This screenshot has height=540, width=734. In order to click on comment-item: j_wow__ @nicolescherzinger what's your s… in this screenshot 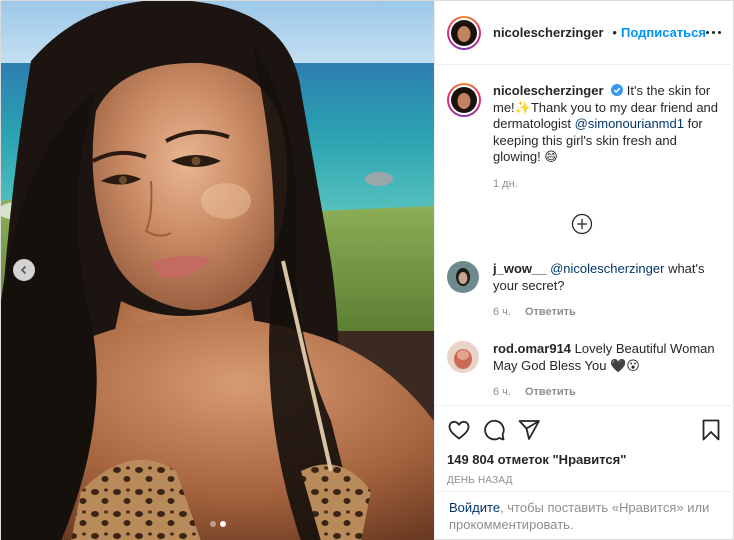, I will do `click(585, 291)`.